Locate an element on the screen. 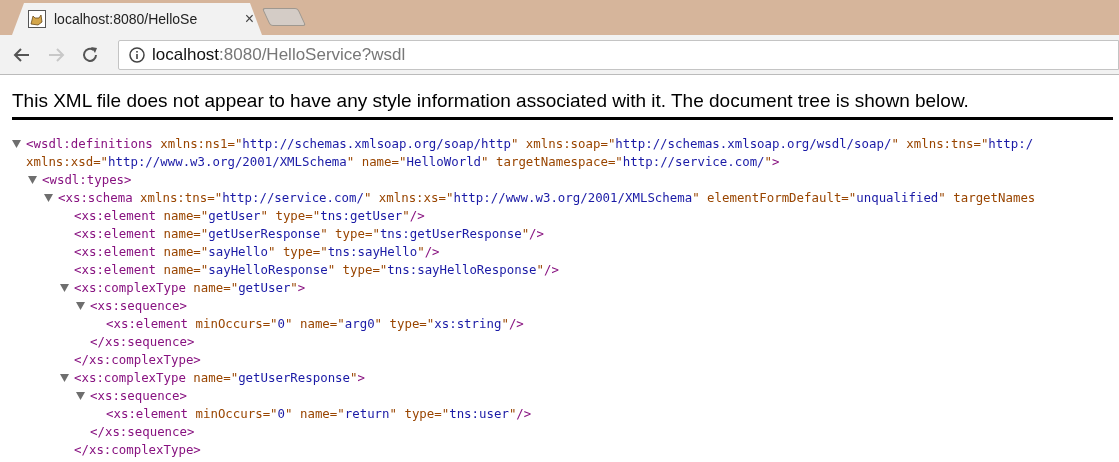  code-line: <xs:element minOccurs="0" name="arg0" type="xs:string"/> is located at coordinates (315, 324).